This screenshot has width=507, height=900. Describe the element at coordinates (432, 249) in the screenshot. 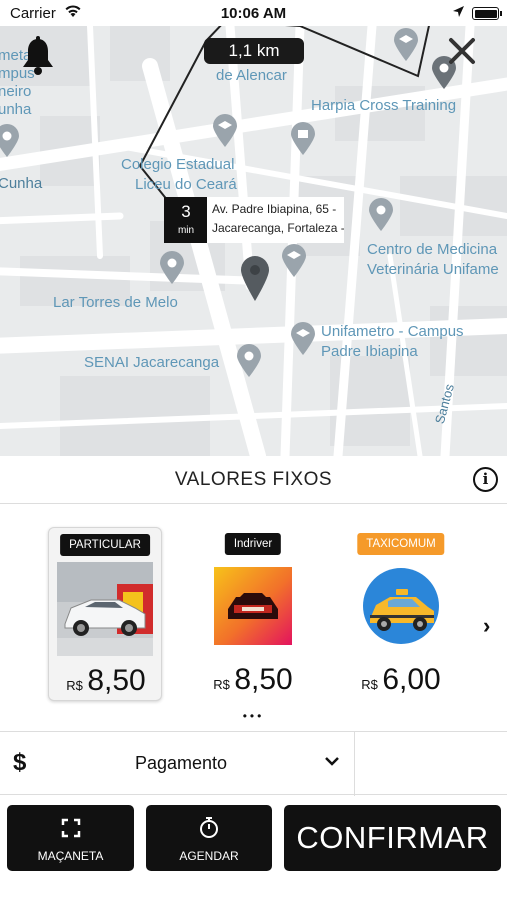

I see `map-label: Centro de Medicina` at that location.